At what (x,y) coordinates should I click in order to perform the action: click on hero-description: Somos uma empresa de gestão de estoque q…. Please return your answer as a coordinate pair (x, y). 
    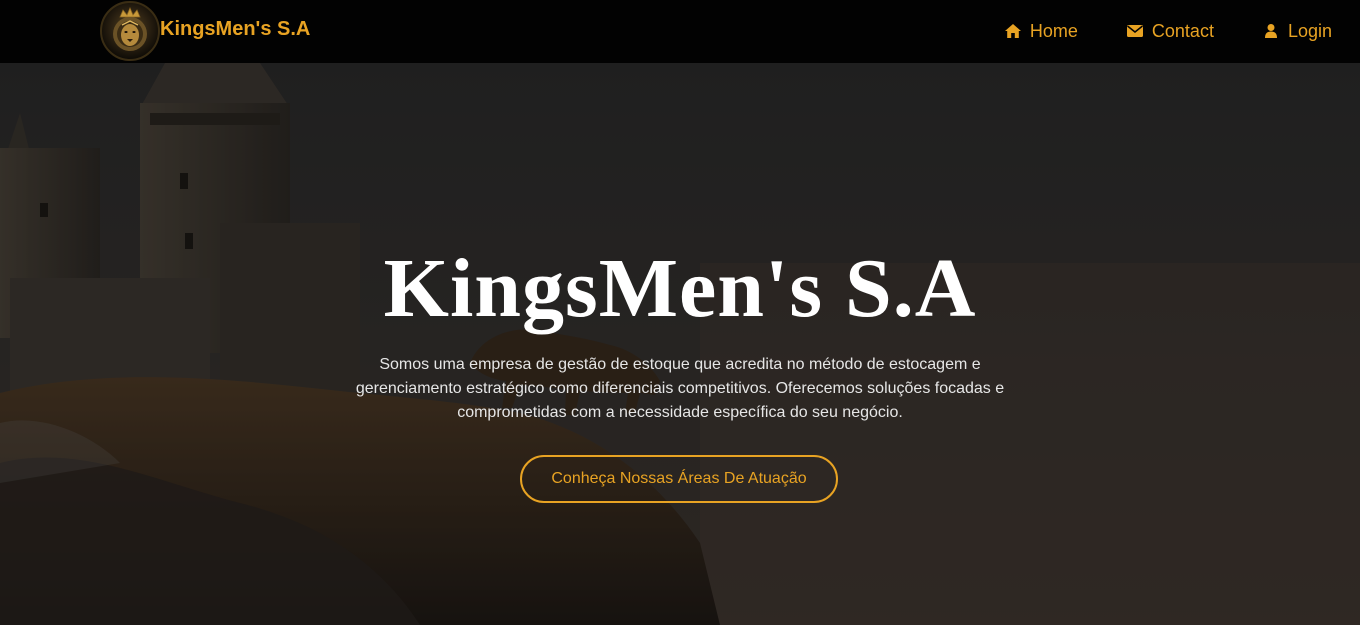
    Looking at the image, I should click on (680, 388).